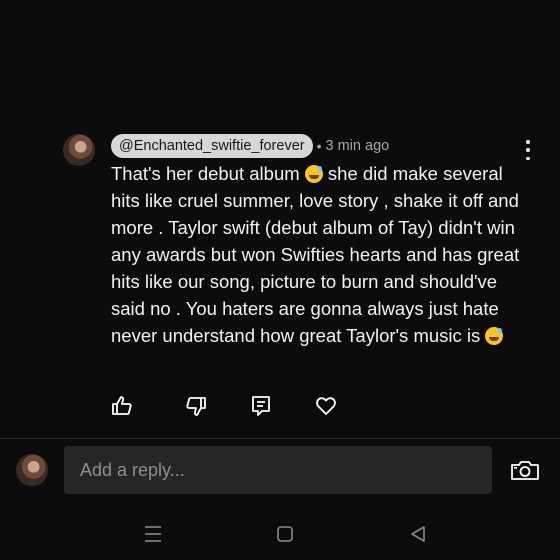 The height and width of the screenshot is (560, 560). I want to click on camera-icon, so click(525, 470).